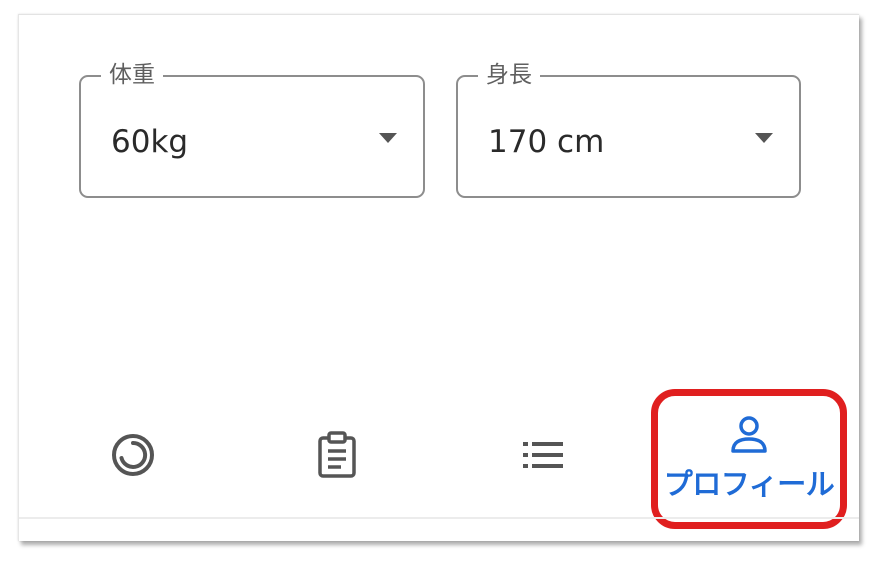 This screenshot has width=890, height=573. What do you see at coordinates (546, 142) in the screenshot?
I see `height-value: 170 cm` at bounding box center [546, 142].